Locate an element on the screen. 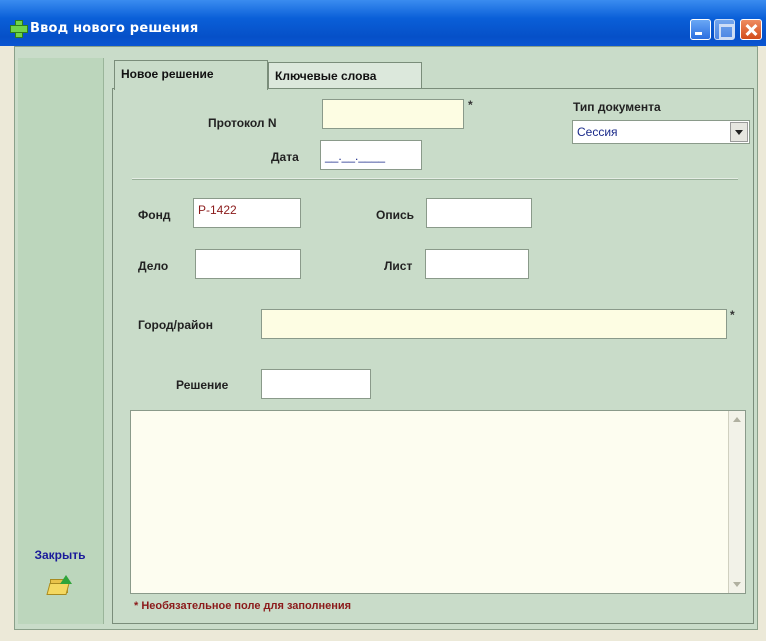 The image size is (766, 641). folder-exit-icon is located at coordinates (59, 586).